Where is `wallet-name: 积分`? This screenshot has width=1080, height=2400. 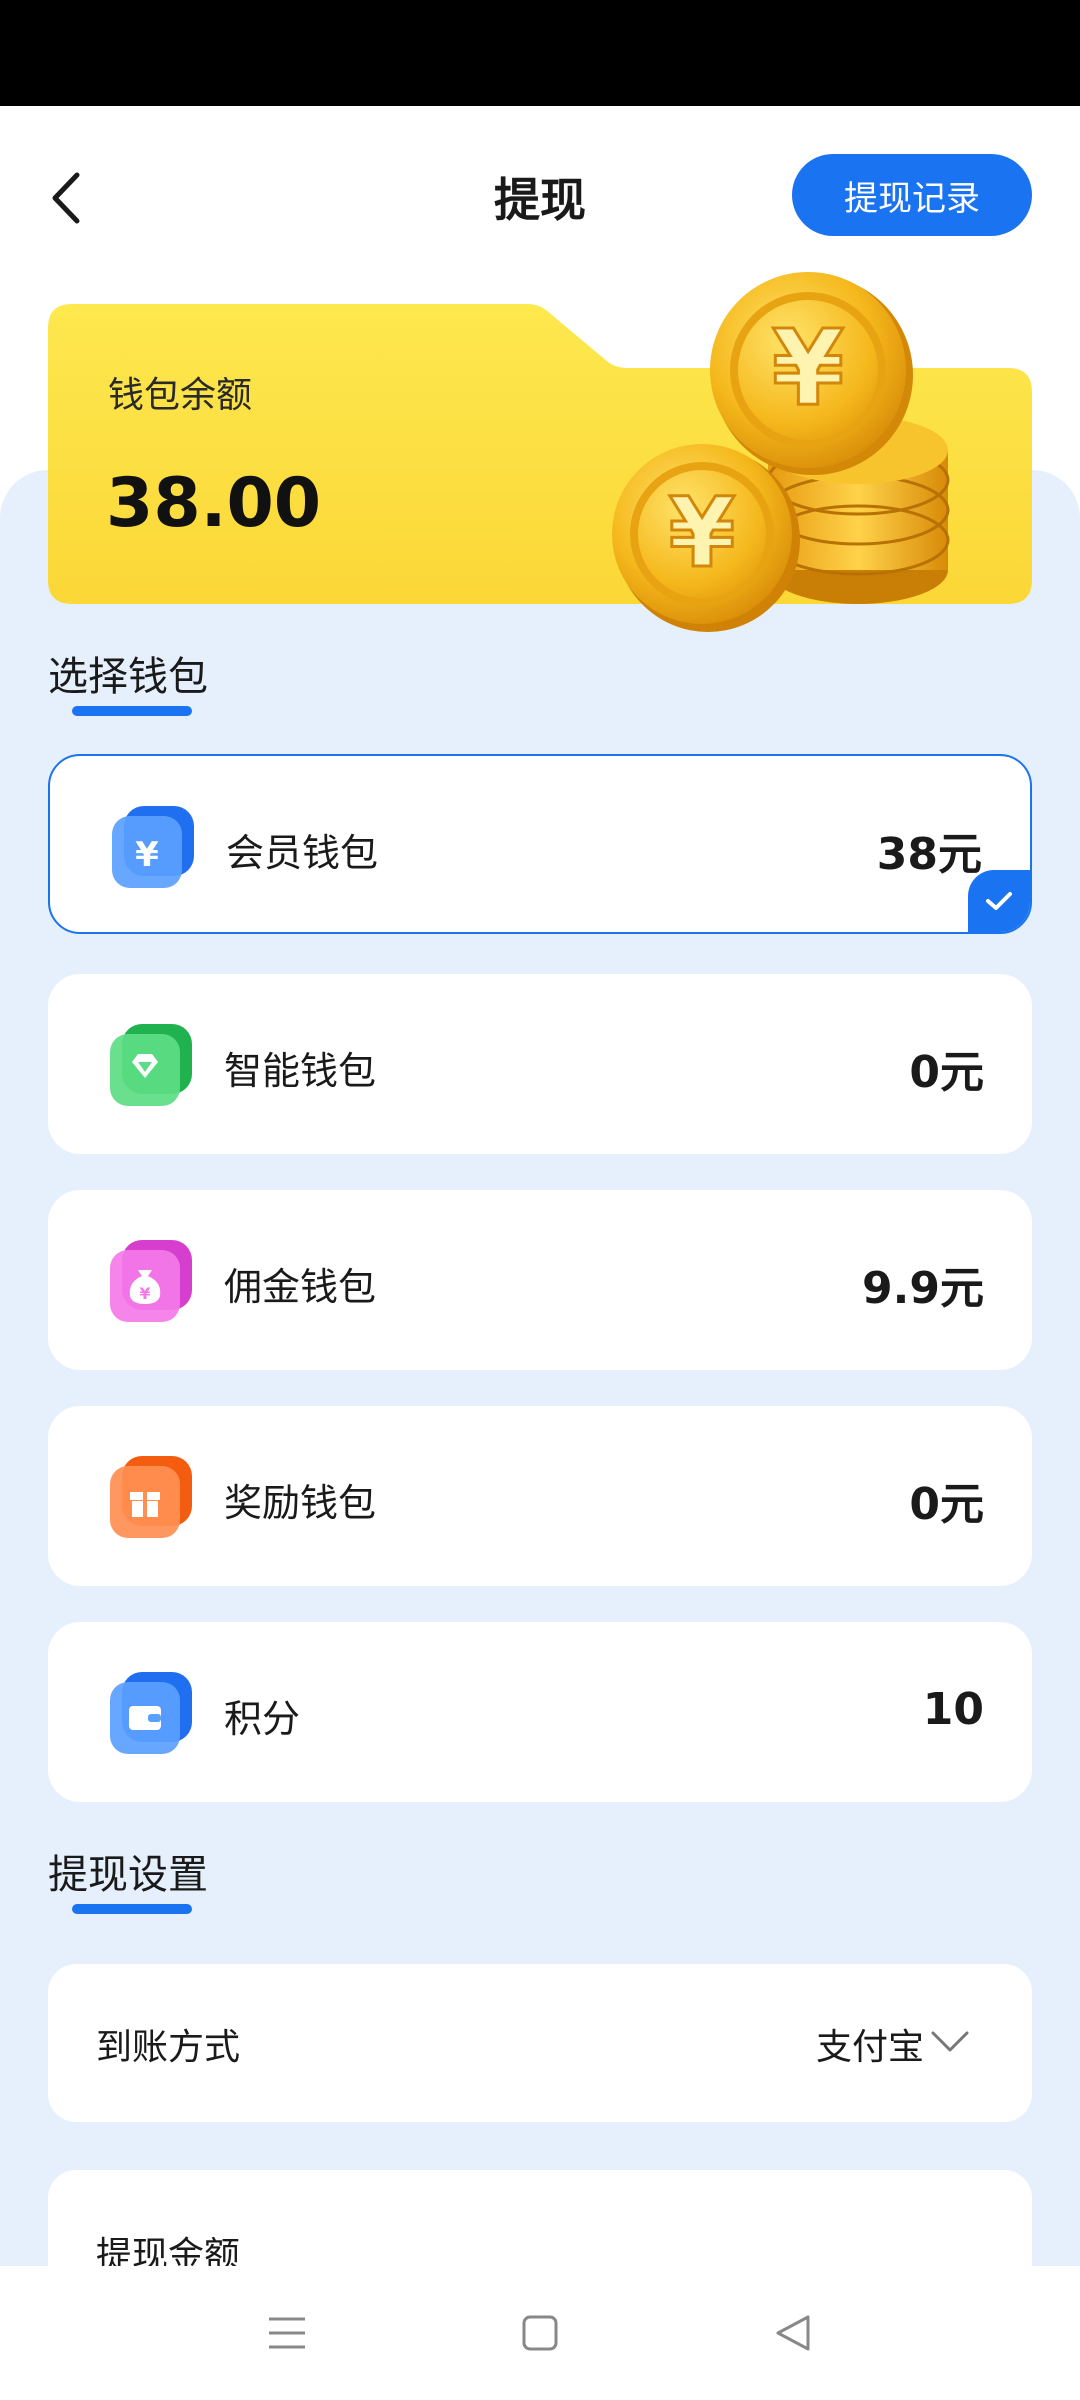
wallet-name: 积分 is located at coordinates (262, 1719).